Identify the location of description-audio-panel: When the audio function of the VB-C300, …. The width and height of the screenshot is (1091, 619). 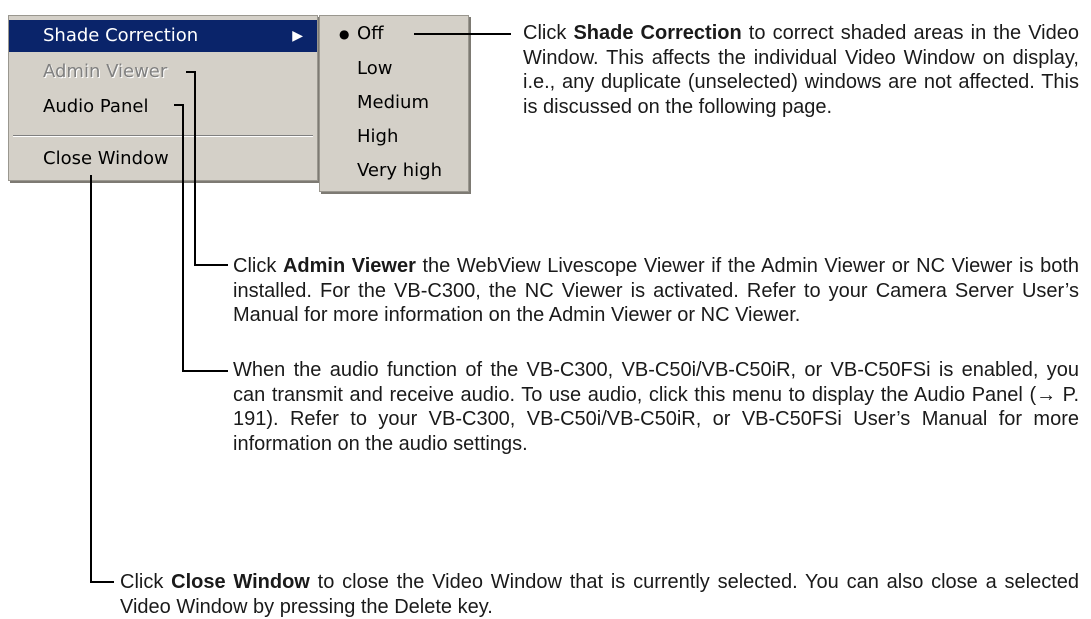
(656, 407).